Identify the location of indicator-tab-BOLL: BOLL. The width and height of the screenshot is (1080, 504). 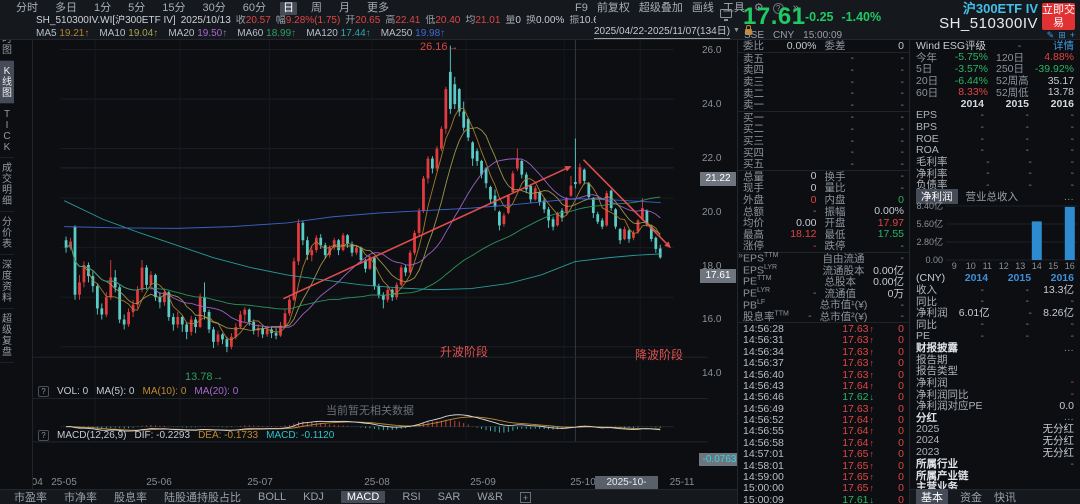
(272, 497).